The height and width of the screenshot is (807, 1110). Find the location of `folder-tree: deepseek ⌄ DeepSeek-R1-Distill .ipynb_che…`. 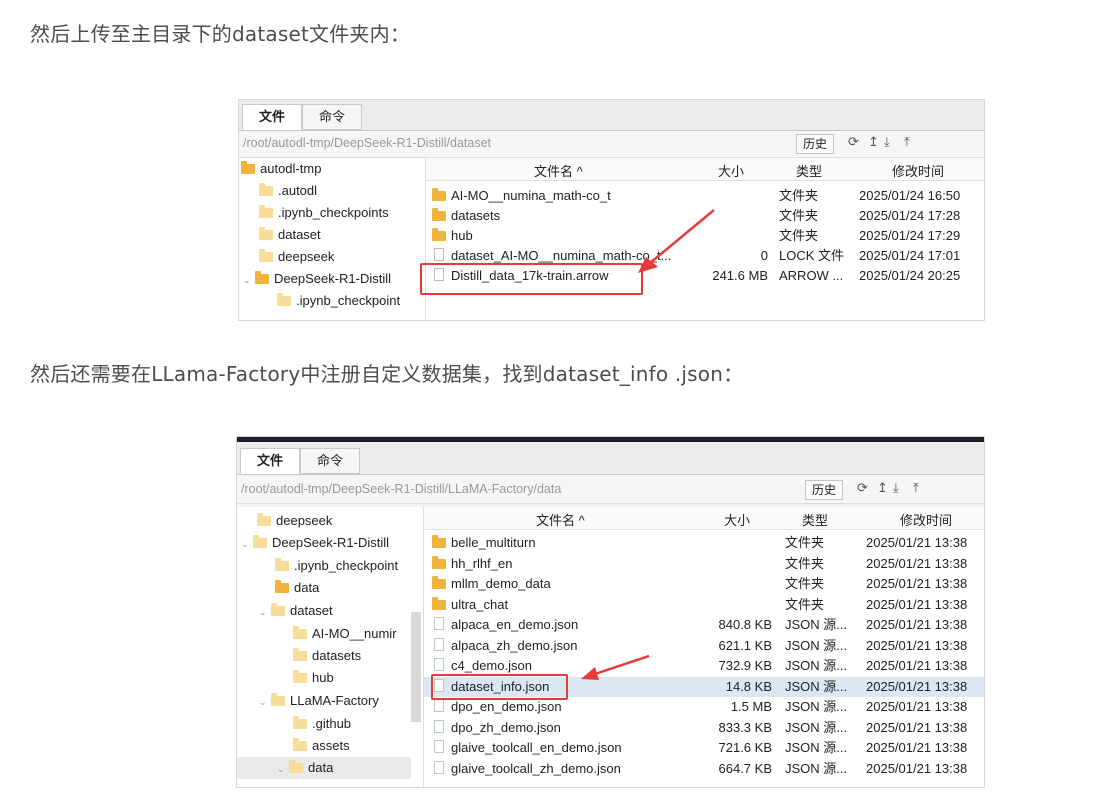

folder-tree: deepseek ⌄ DeepSeek-R1-Distill .ipynb_che… is located at coordinates (330, 647).